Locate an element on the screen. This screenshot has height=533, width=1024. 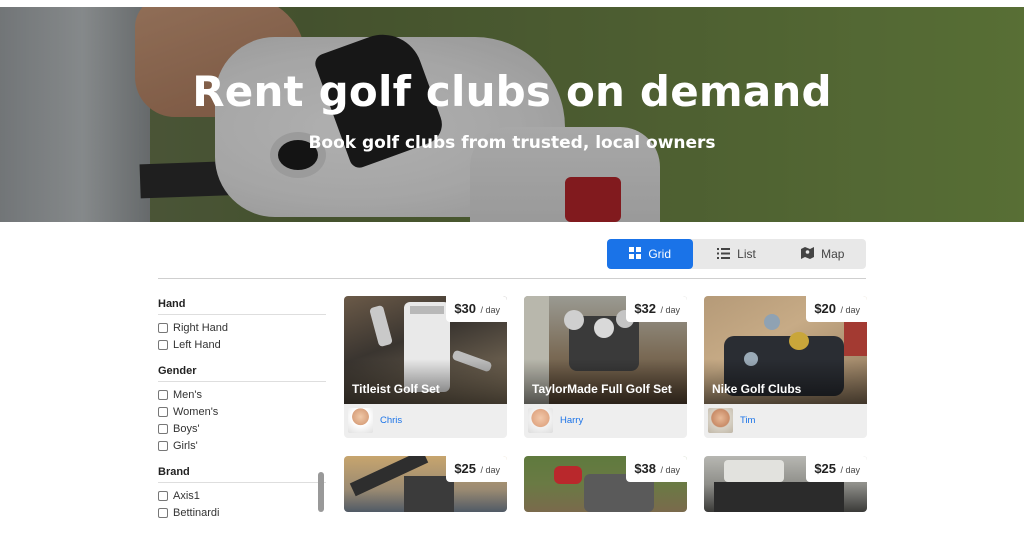
price-amount: $20 is located at coordinates (825, 308).